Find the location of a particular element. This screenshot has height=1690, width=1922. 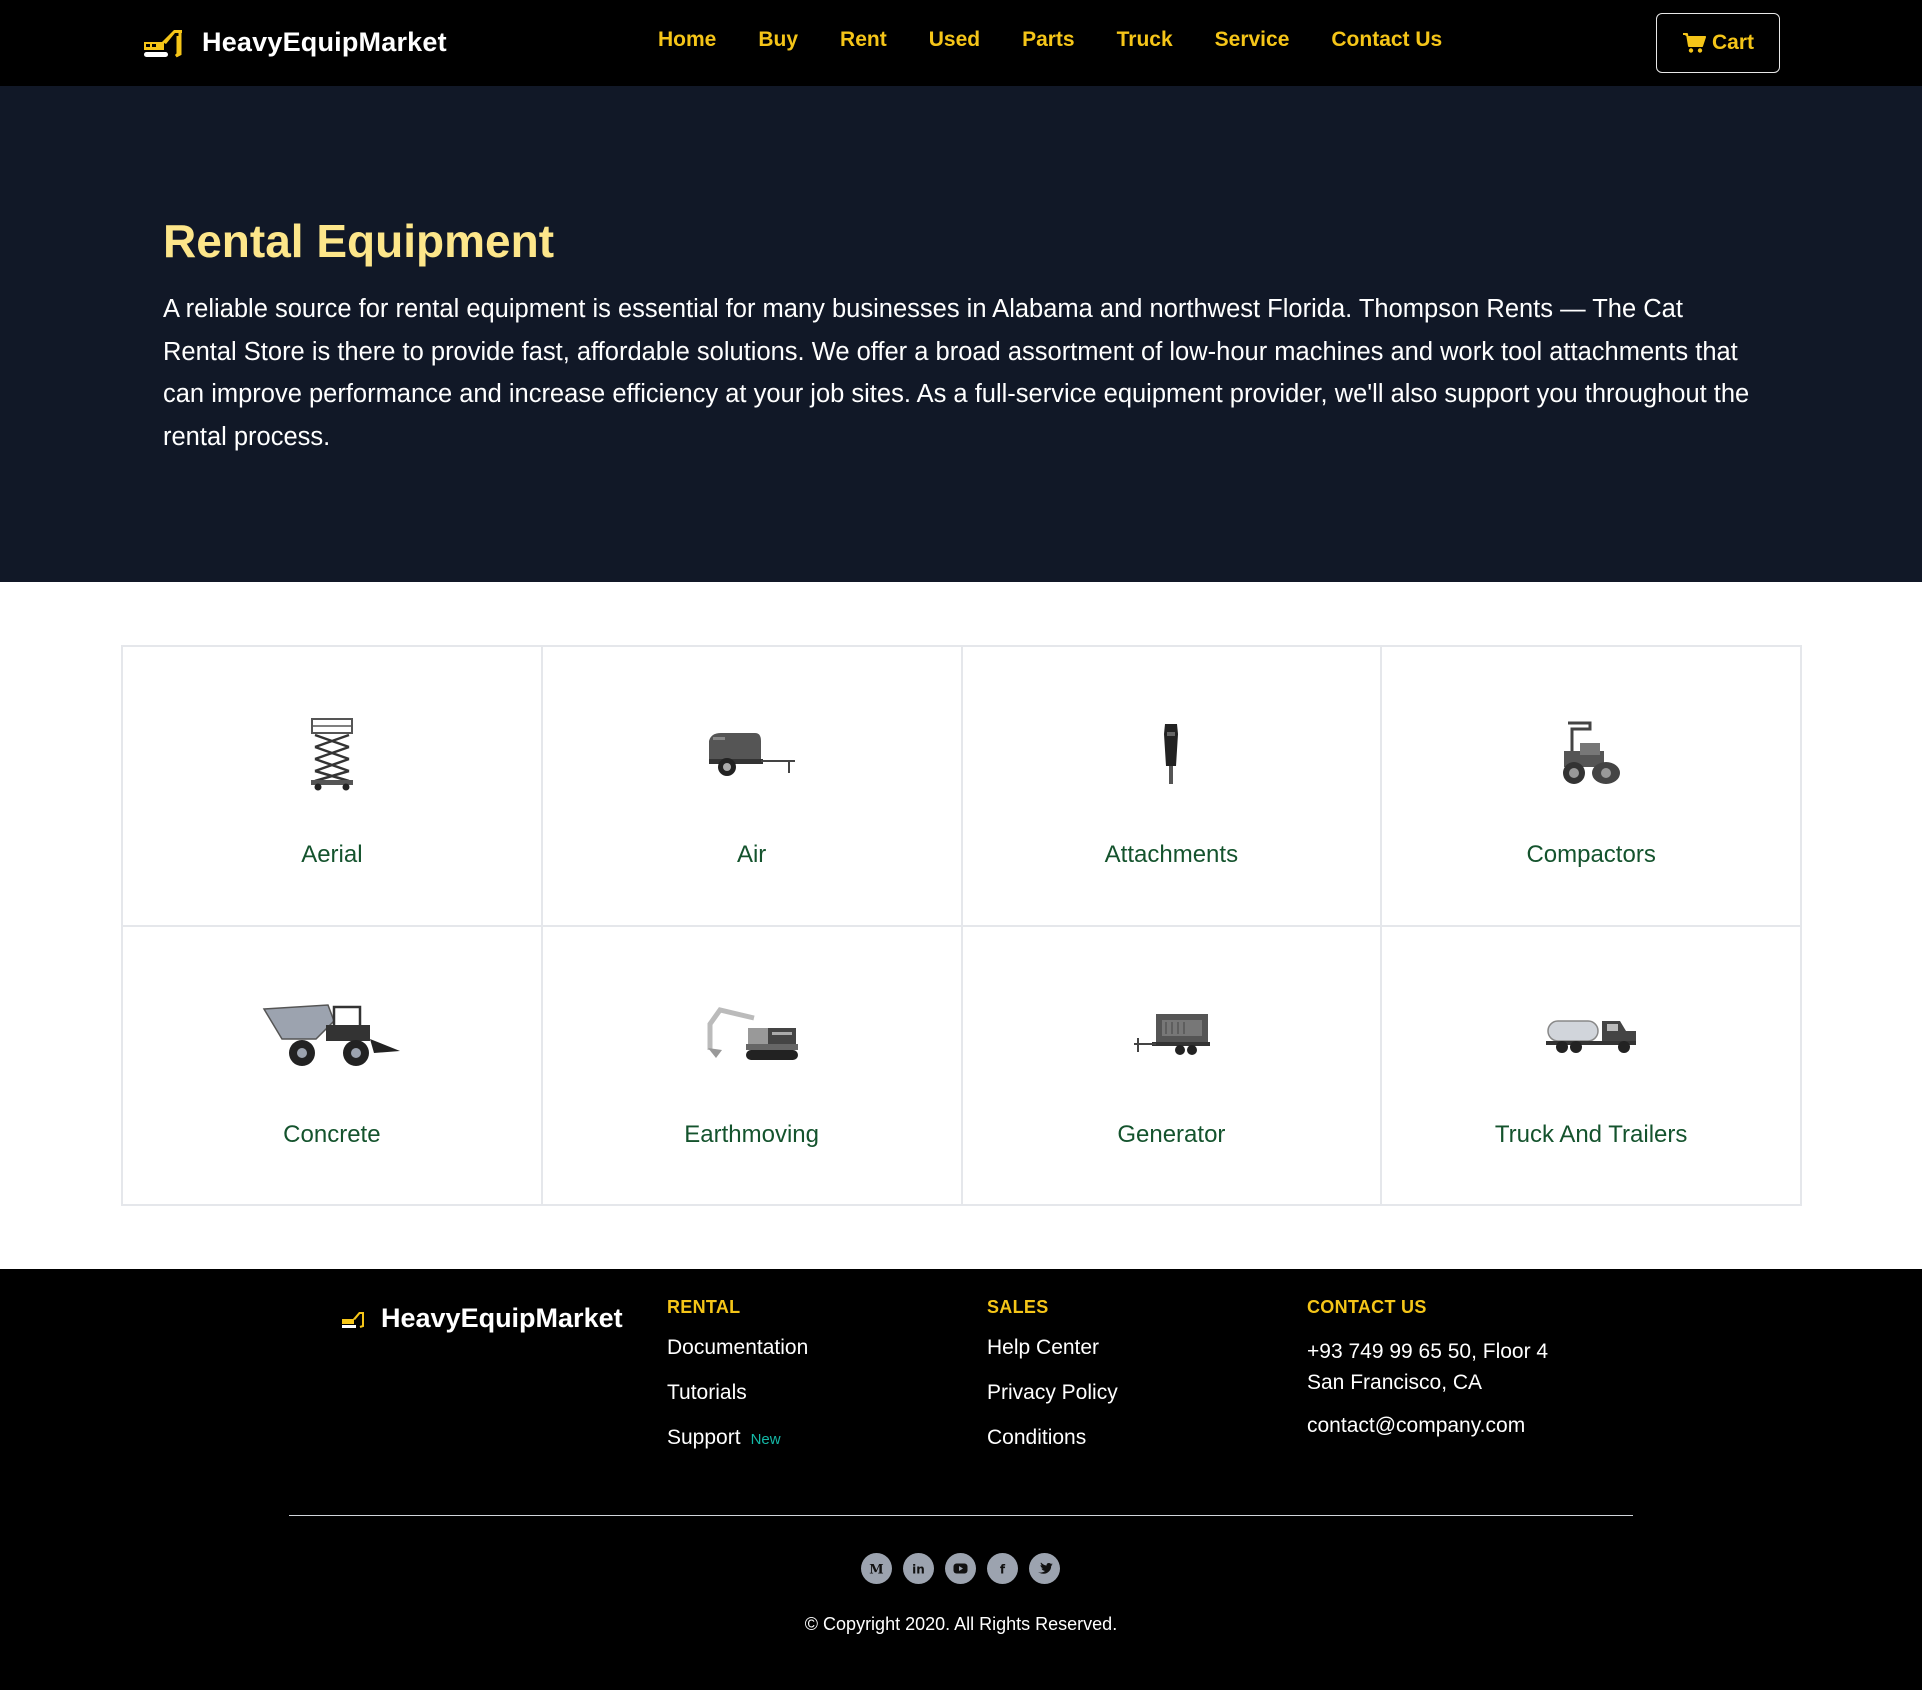

scissor-lift-icon is located at coordinates (332, 754).